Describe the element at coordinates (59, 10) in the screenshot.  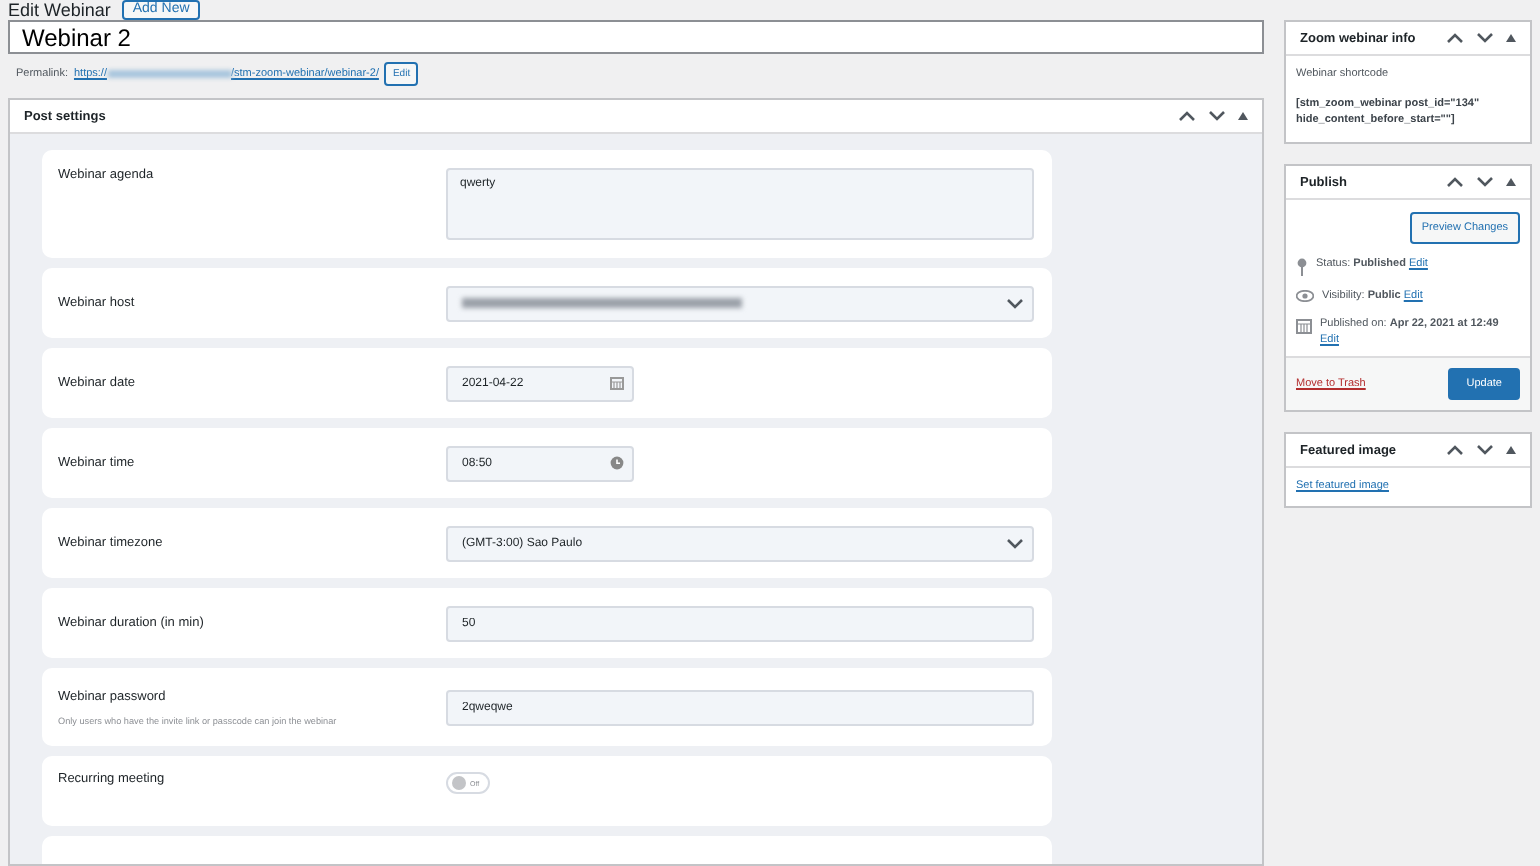
I see `page-title: Edit Webinar` at that location.